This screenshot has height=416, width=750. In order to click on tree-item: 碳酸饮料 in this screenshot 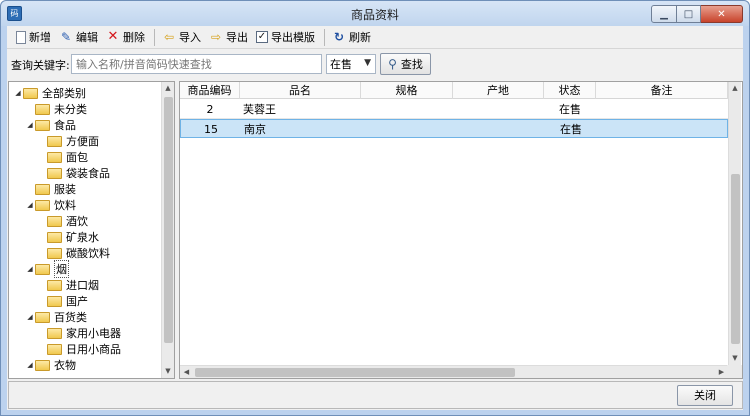, I will do `click(73, 253)`.